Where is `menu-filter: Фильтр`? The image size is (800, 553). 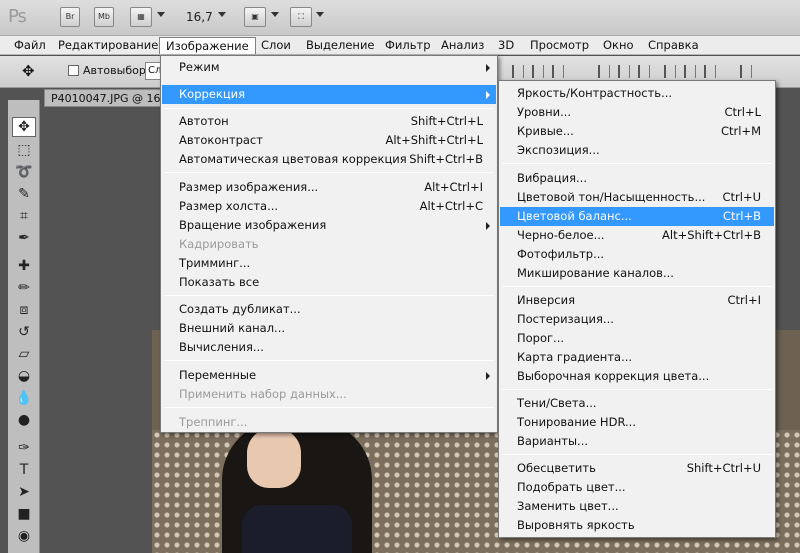 menu-filter: Фильтр is located at coordinates (408, 45).